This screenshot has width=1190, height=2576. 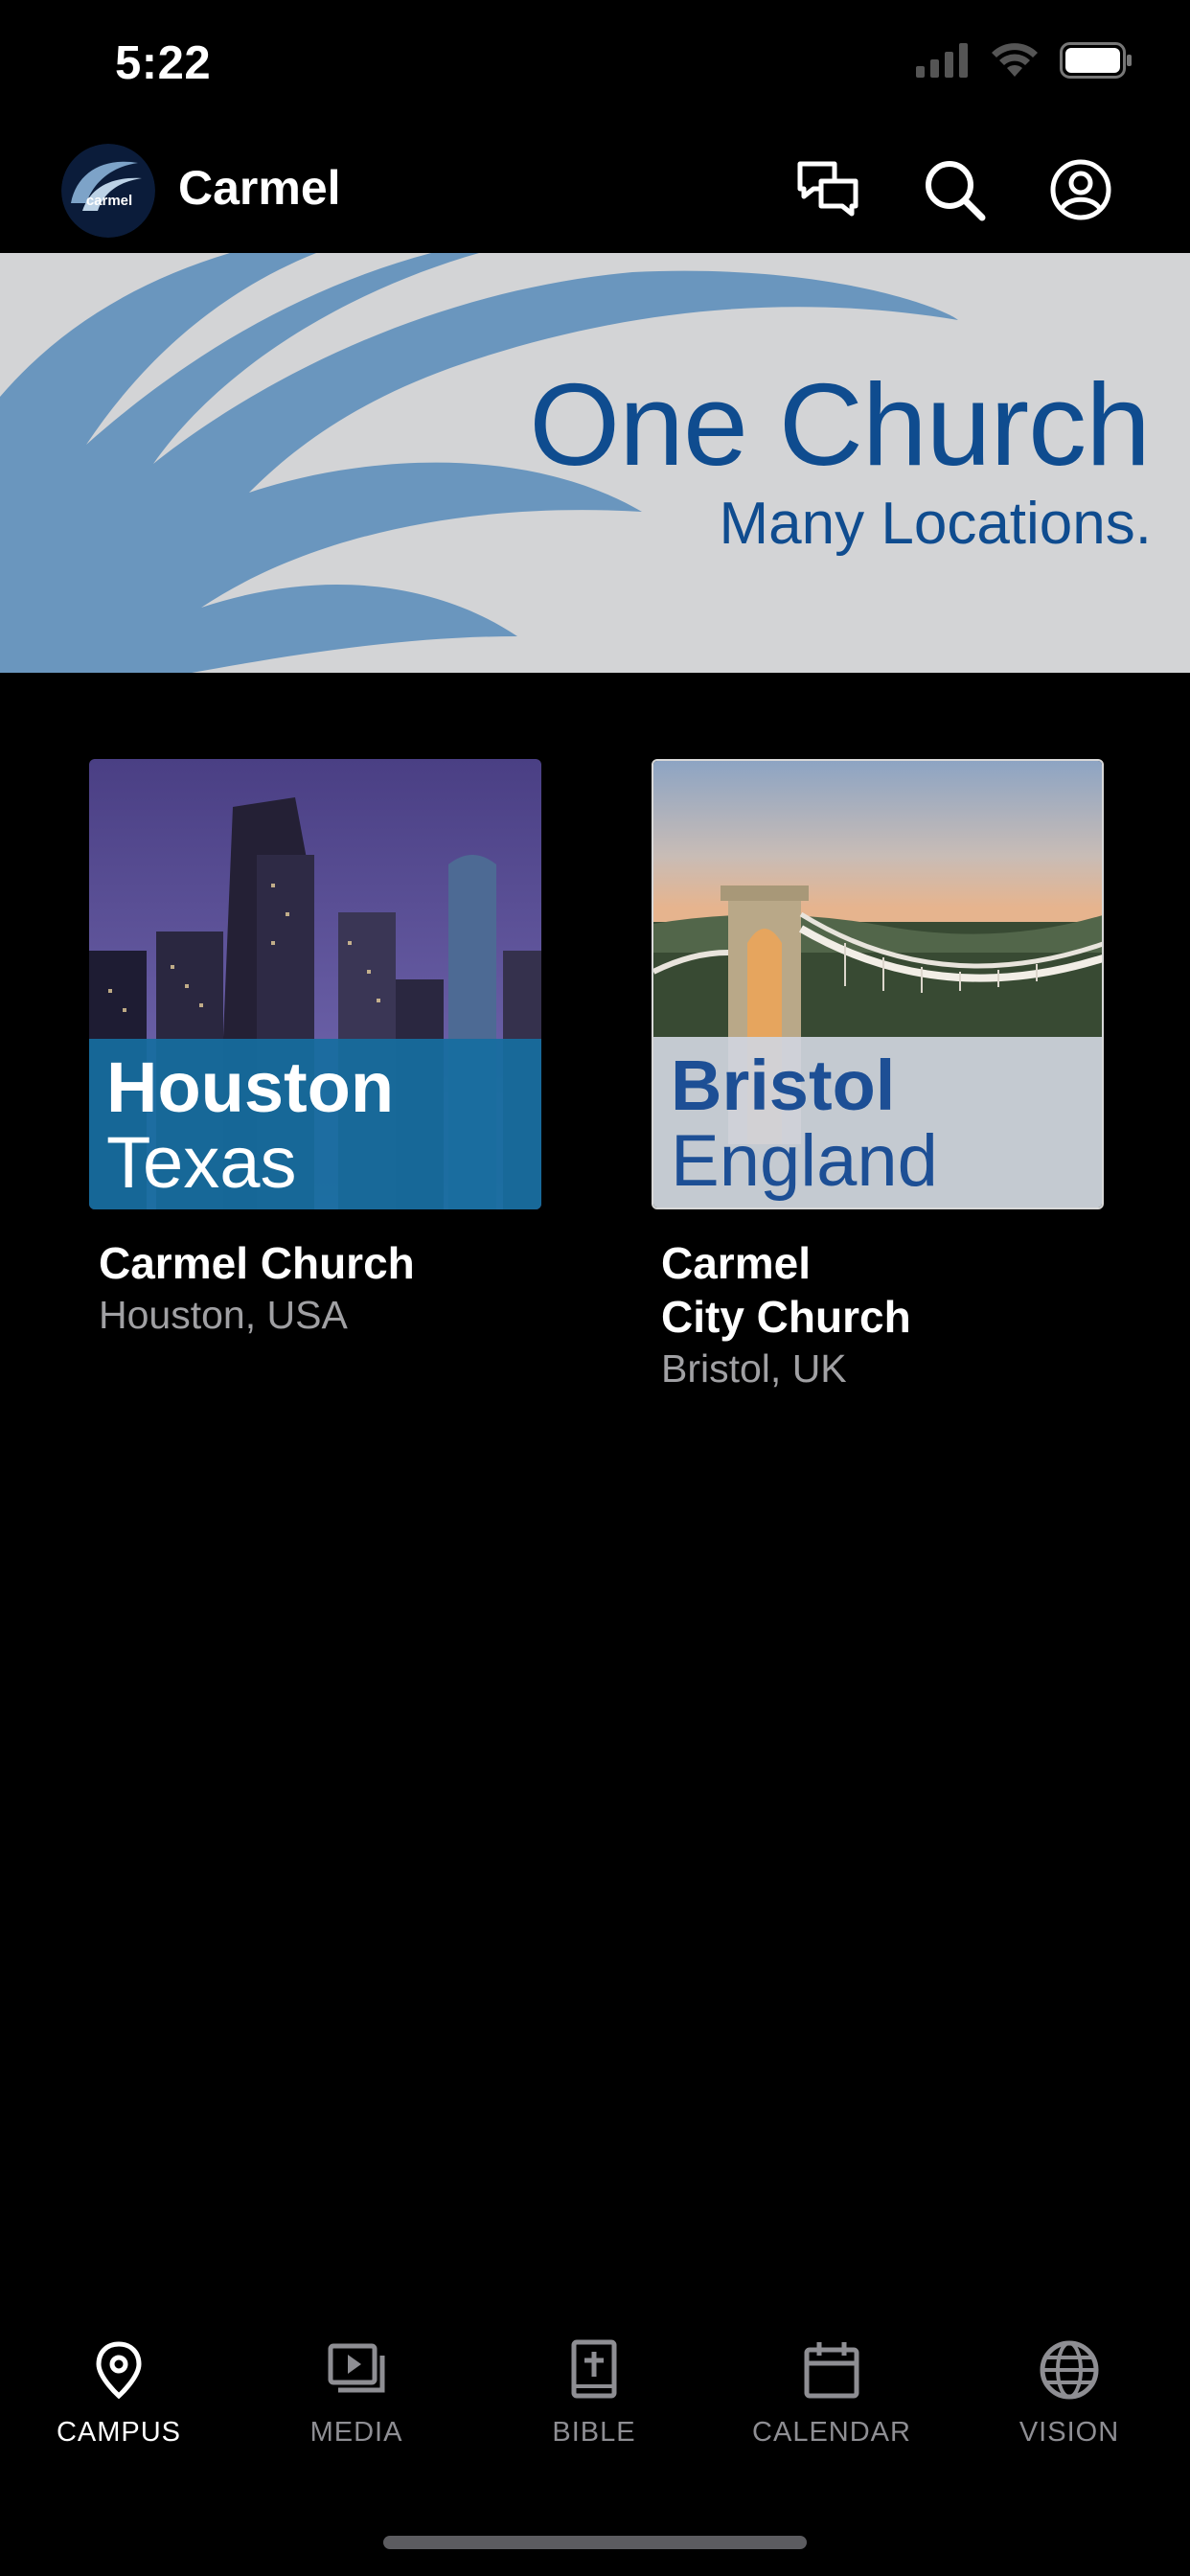 What do you see at coordinates (754, 1368) in the screenshot?
I see `campus-location-bristol: Bristol, UK` at bounding box center [754, 1368].